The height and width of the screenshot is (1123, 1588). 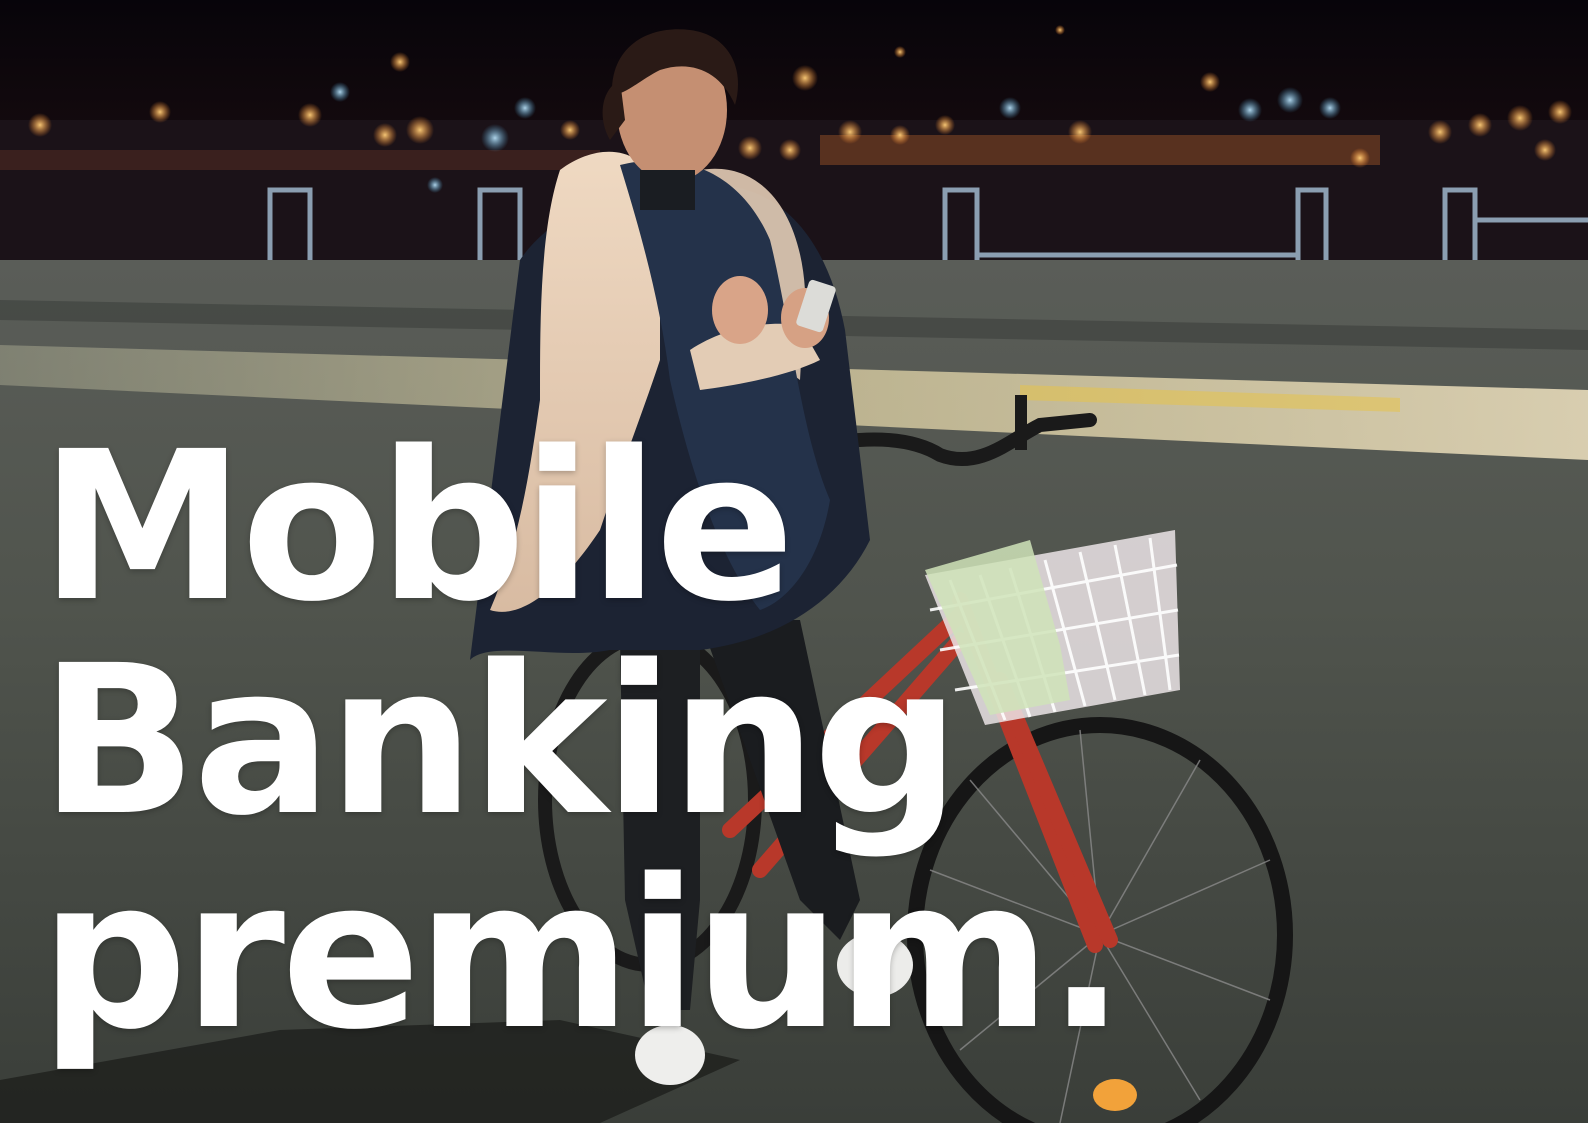 I want to click on headline-line-3: premium., so click(x=583, y=955).